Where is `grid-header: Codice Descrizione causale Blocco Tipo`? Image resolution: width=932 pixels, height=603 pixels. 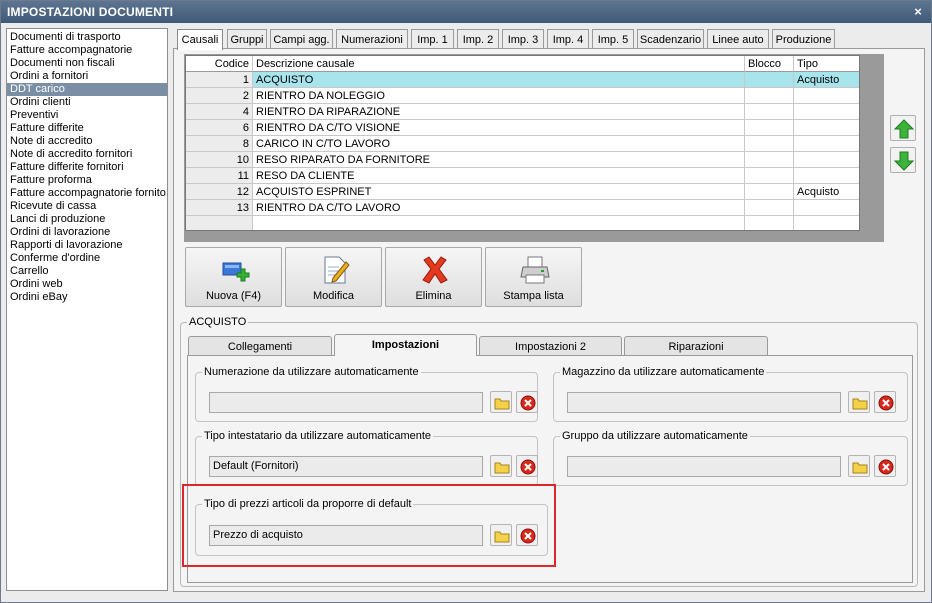
grid-header: Codice Descrizione causale Blocco Tipo is located at coordinates (522, 64).